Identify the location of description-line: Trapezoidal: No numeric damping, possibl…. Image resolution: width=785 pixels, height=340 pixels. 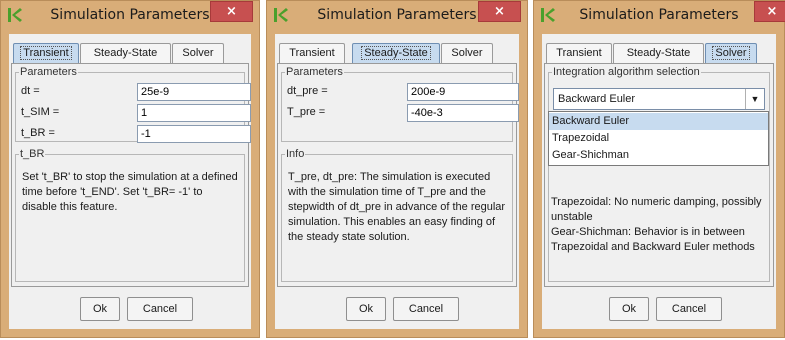
(656, 224).